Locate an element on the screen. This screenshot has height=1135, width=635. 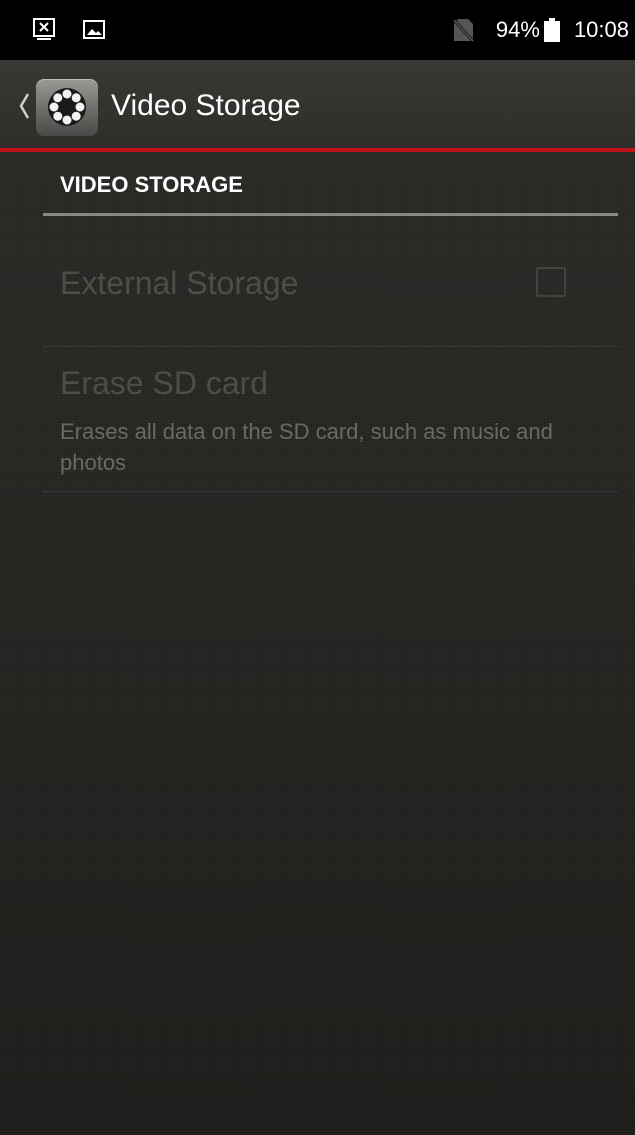
external-storage-checkbox is located at coordinates (551, 282).